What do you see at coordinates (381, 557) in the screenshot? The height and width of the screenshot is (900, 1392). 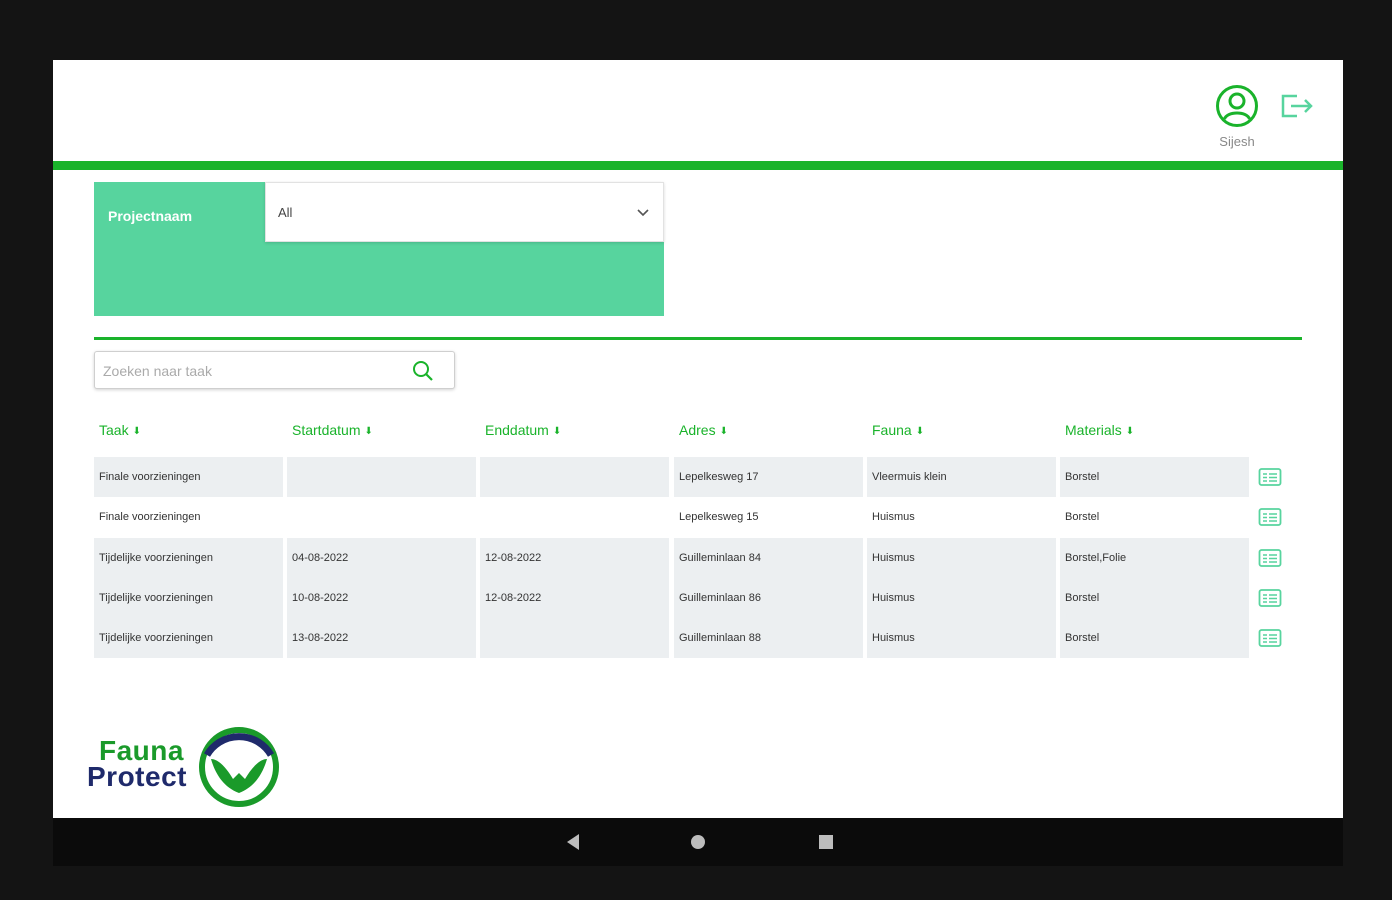 I see `cell-startdatum: 04-08-2022` at bounding box center [381, 557].